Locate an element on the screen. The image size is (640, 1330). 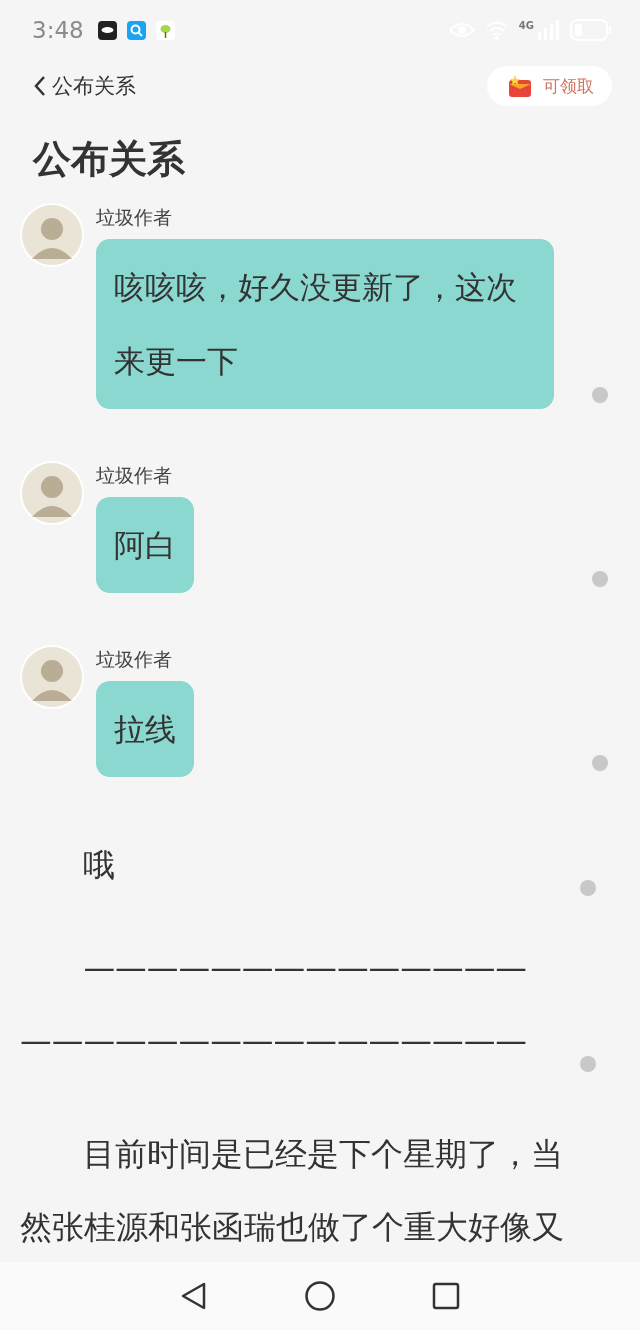
paragraph-text: 哦 is located at coordinates (99, 865).